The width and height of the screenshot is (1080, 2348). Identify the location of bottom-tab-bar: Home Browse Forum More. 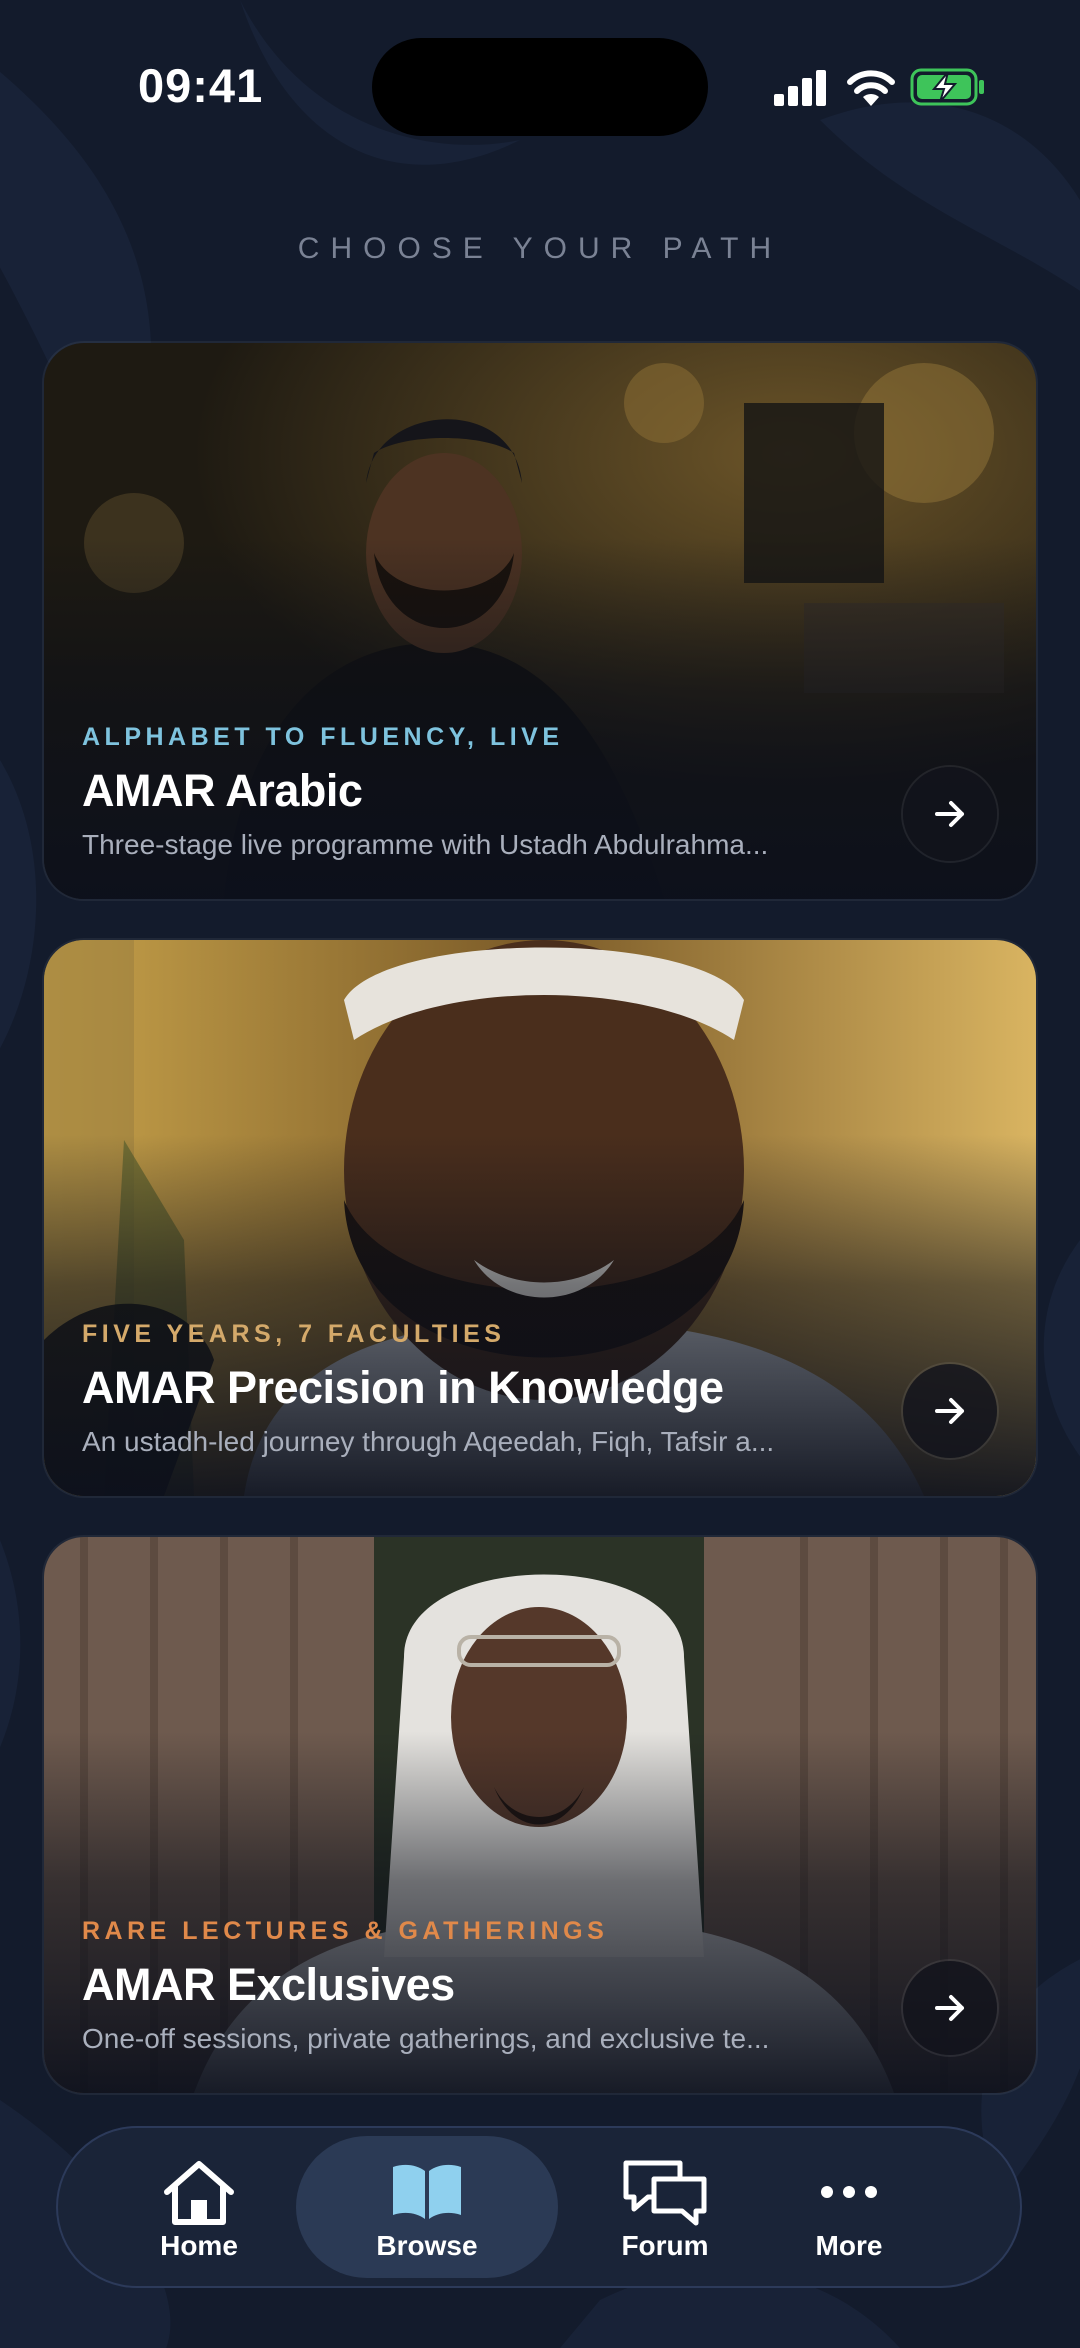
(539, 2207).